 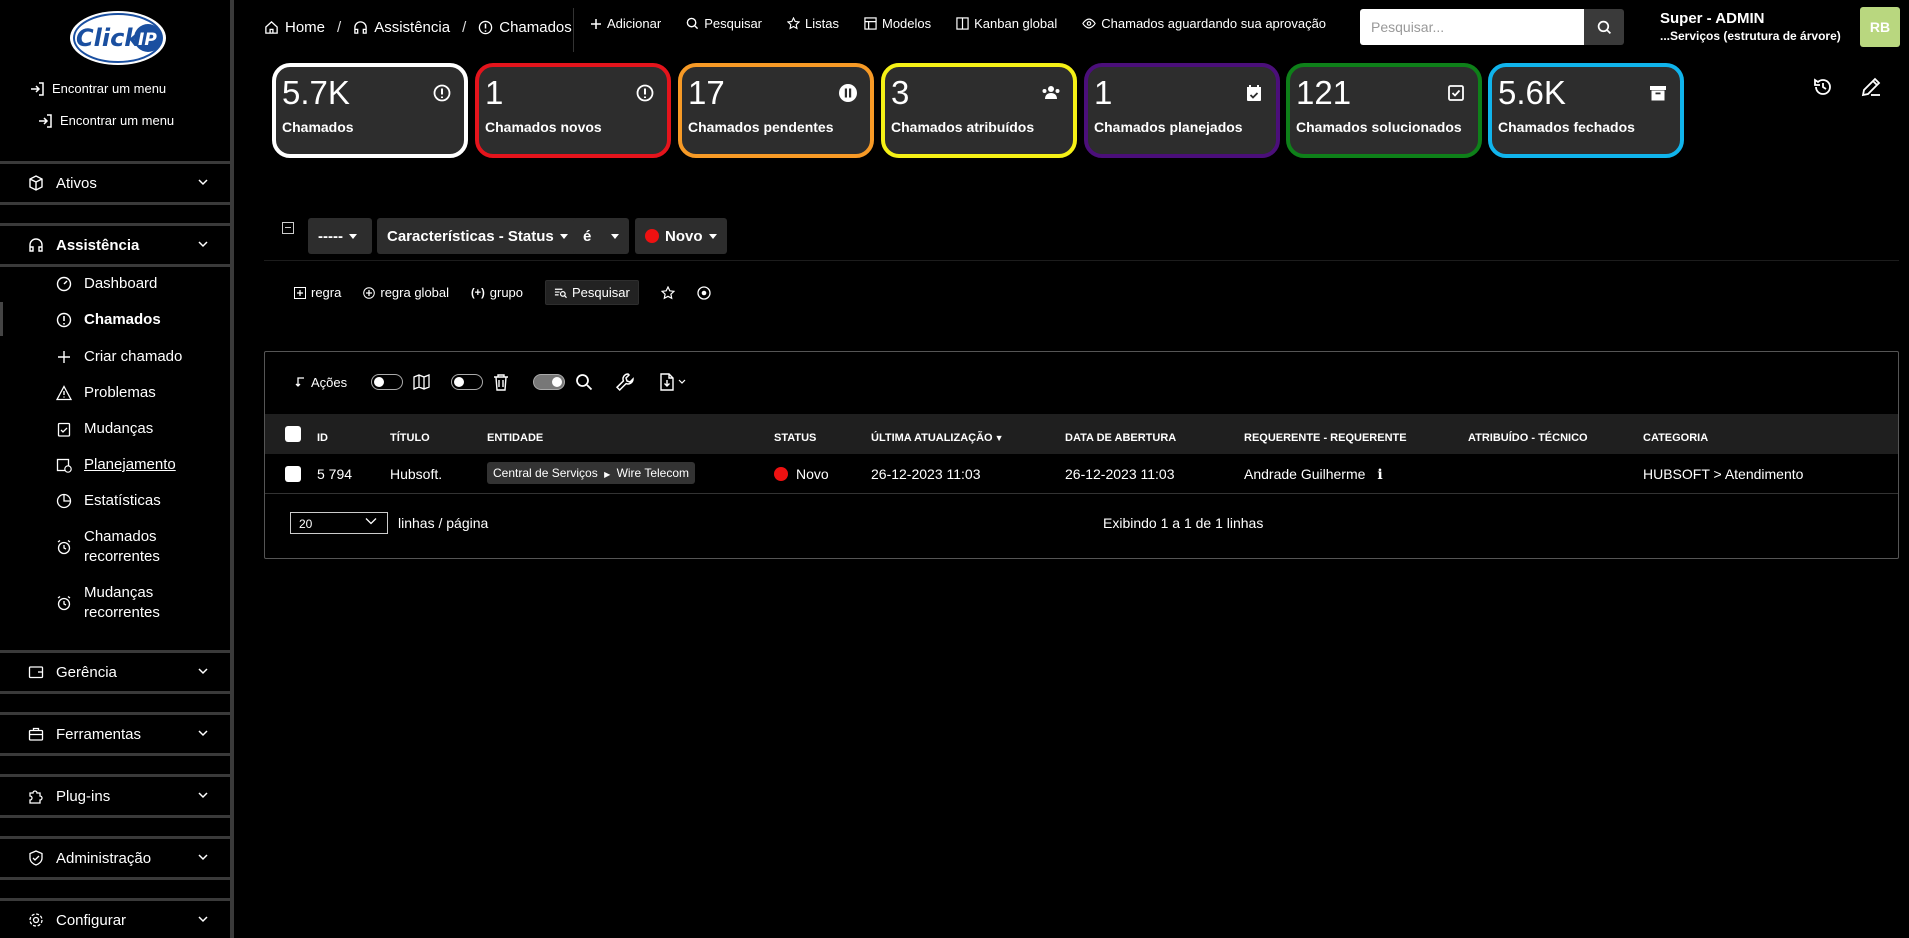 What do you see at coordinates (1089, 23) in the screenshot?
I see `eye-icon` at bounding box center [1089, 23].